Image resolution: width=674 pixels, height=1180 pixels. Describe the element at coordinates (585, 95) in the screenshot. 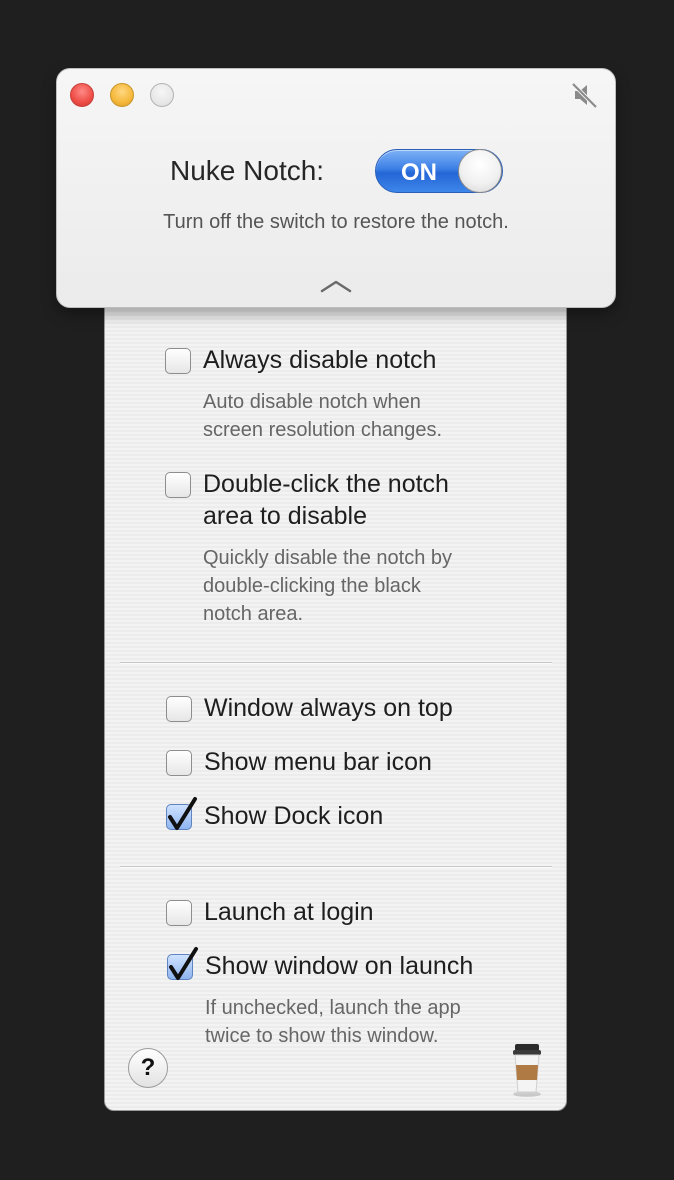

I see `speaker-muted-icon` at that location.